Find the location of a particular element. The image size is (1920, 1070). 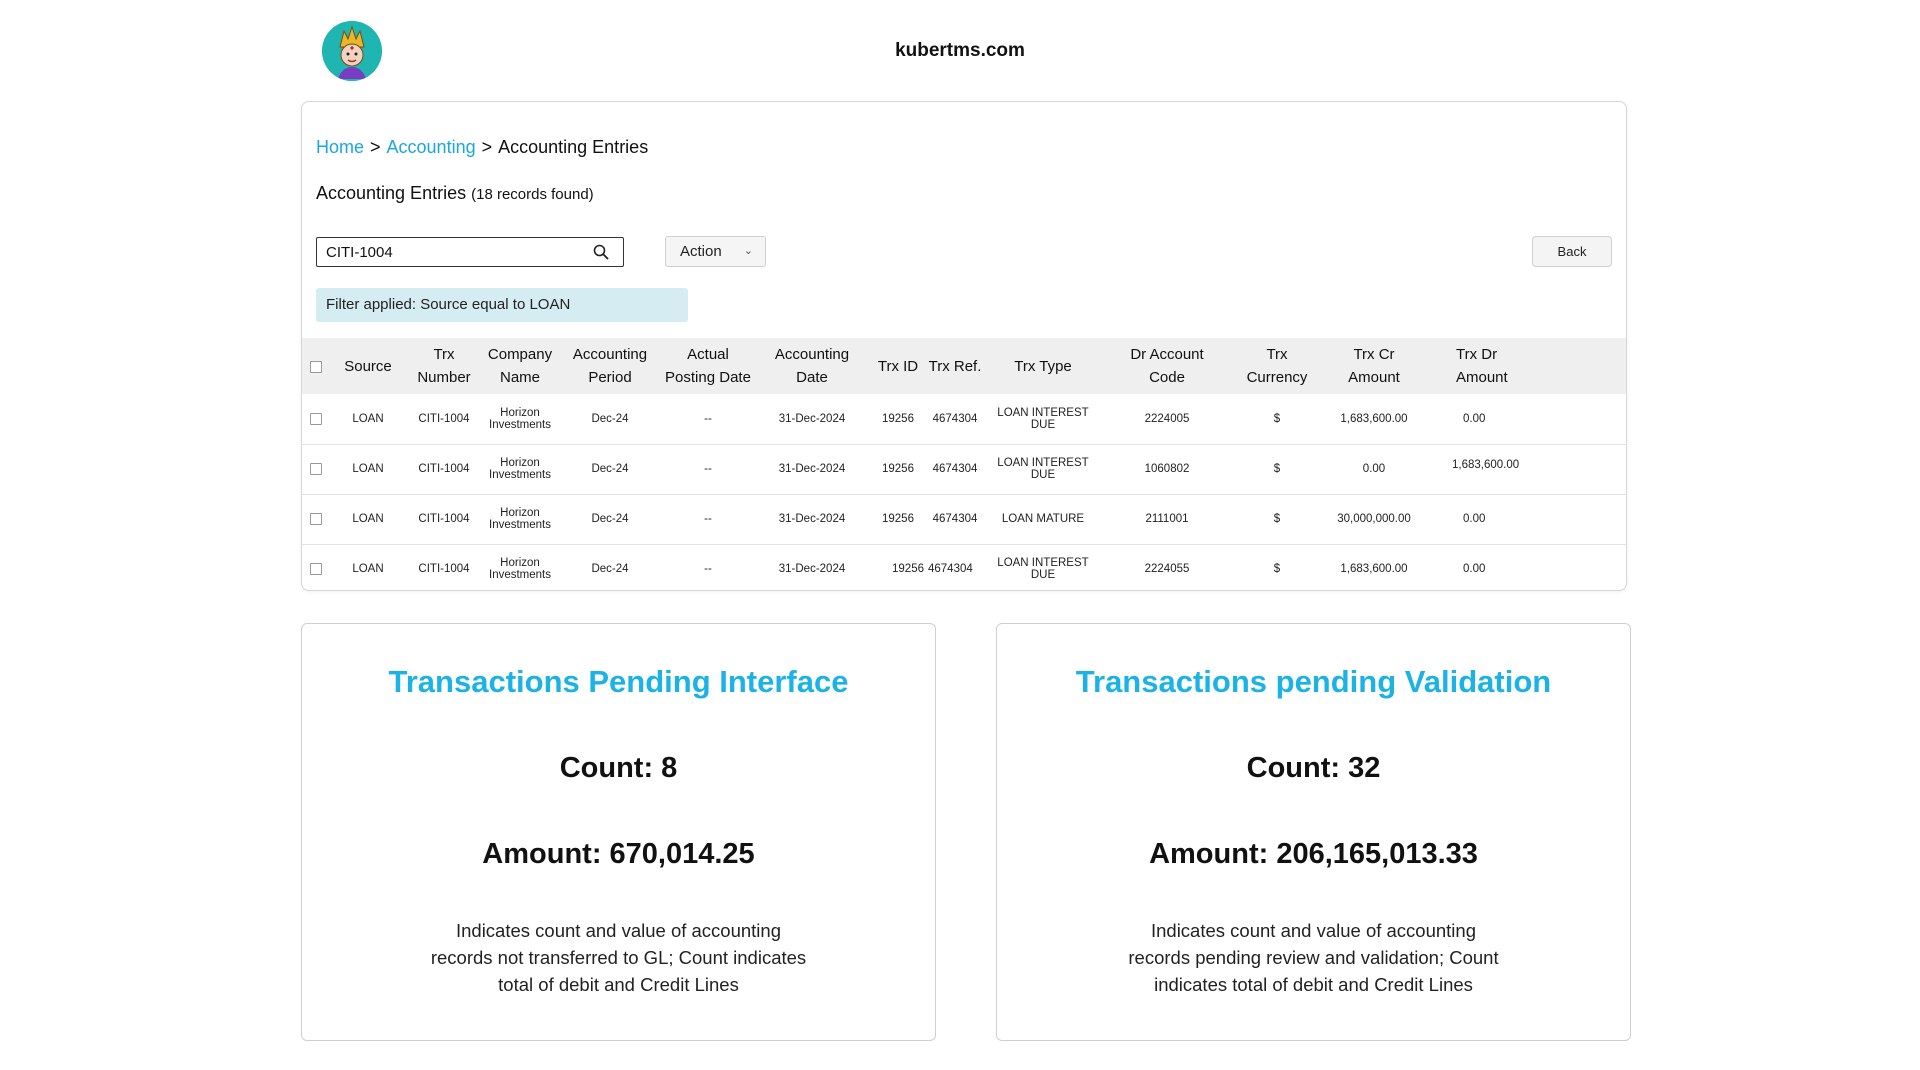

column-header-source: Source is located at coordinates (368, 366).